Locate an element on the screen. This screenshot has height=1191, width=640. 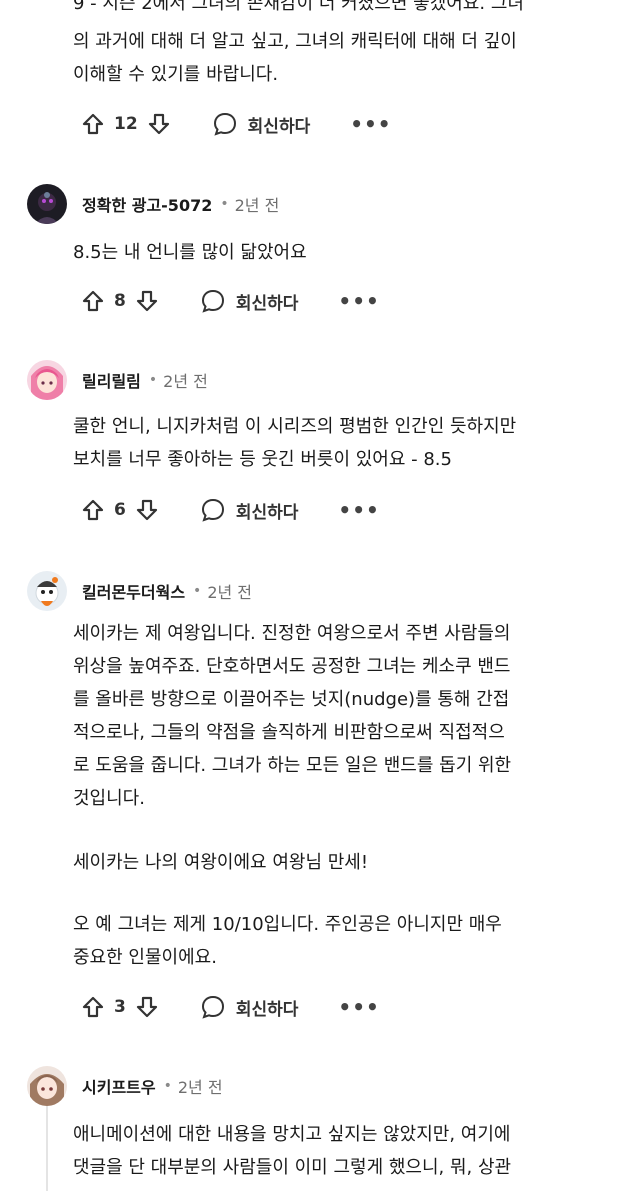
vote-count: 3 is located at coordinates (120, 1007).